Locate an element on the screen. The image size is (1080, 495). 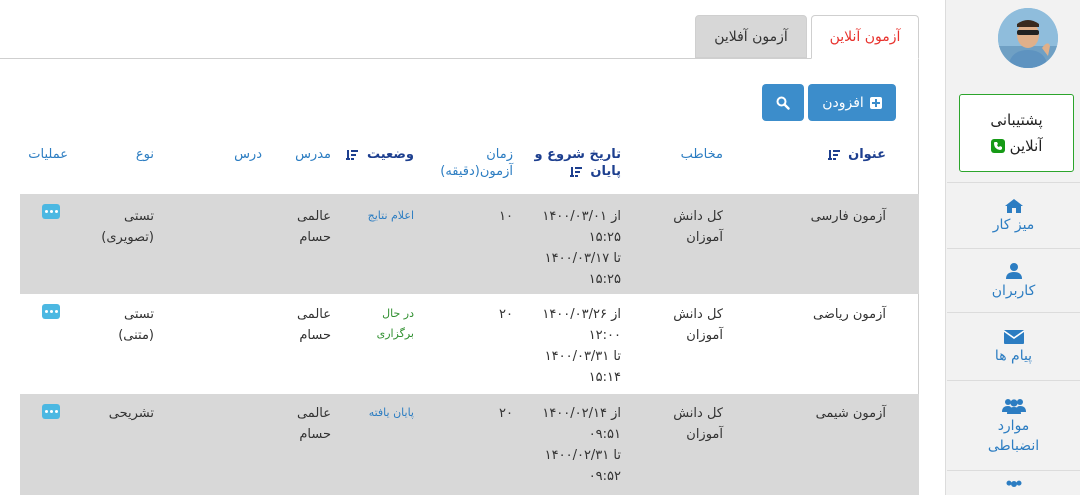
sidebar-item-label: موارد is located at coordinates (1013, 425).